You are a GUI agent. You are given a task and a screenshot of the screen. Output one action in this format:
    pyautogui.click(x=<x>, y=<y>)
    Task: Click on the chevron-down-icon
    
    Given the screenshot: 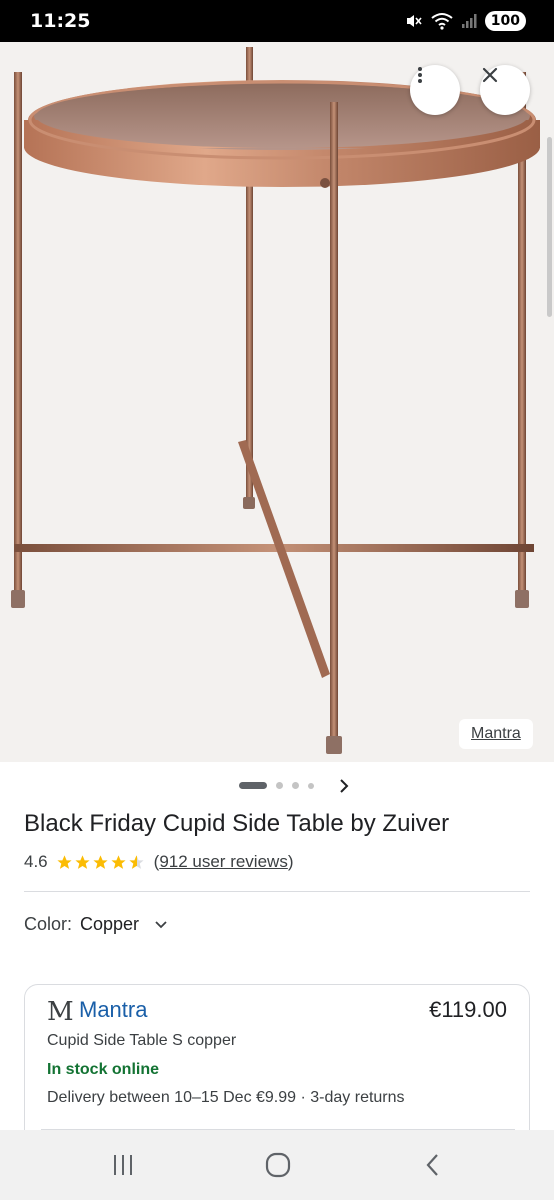 What is the action you would take?
    pyautogui.click(x=161, y=924)
    